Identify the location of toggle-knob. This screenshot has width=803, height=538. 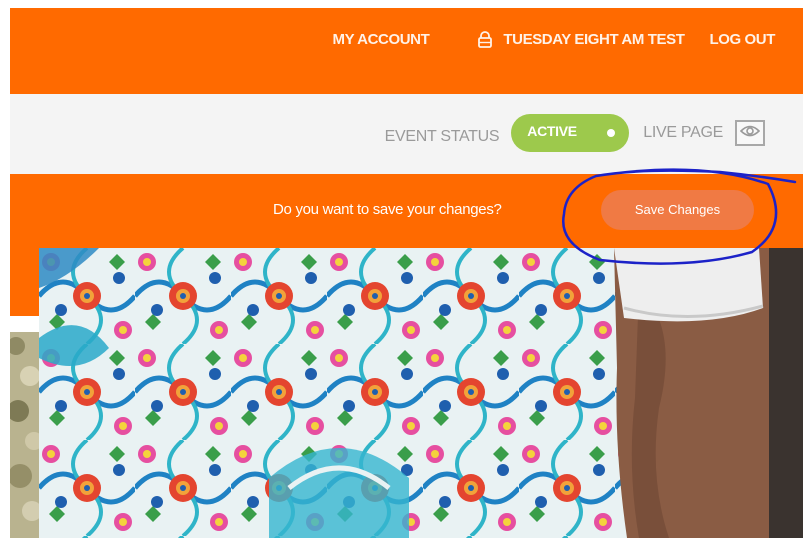
(611, 133).